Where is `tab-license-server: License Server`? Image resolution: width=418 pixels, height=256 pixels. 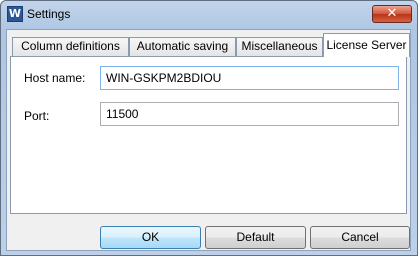 tab-license-server: License Server is located at coordinates (366, 45).